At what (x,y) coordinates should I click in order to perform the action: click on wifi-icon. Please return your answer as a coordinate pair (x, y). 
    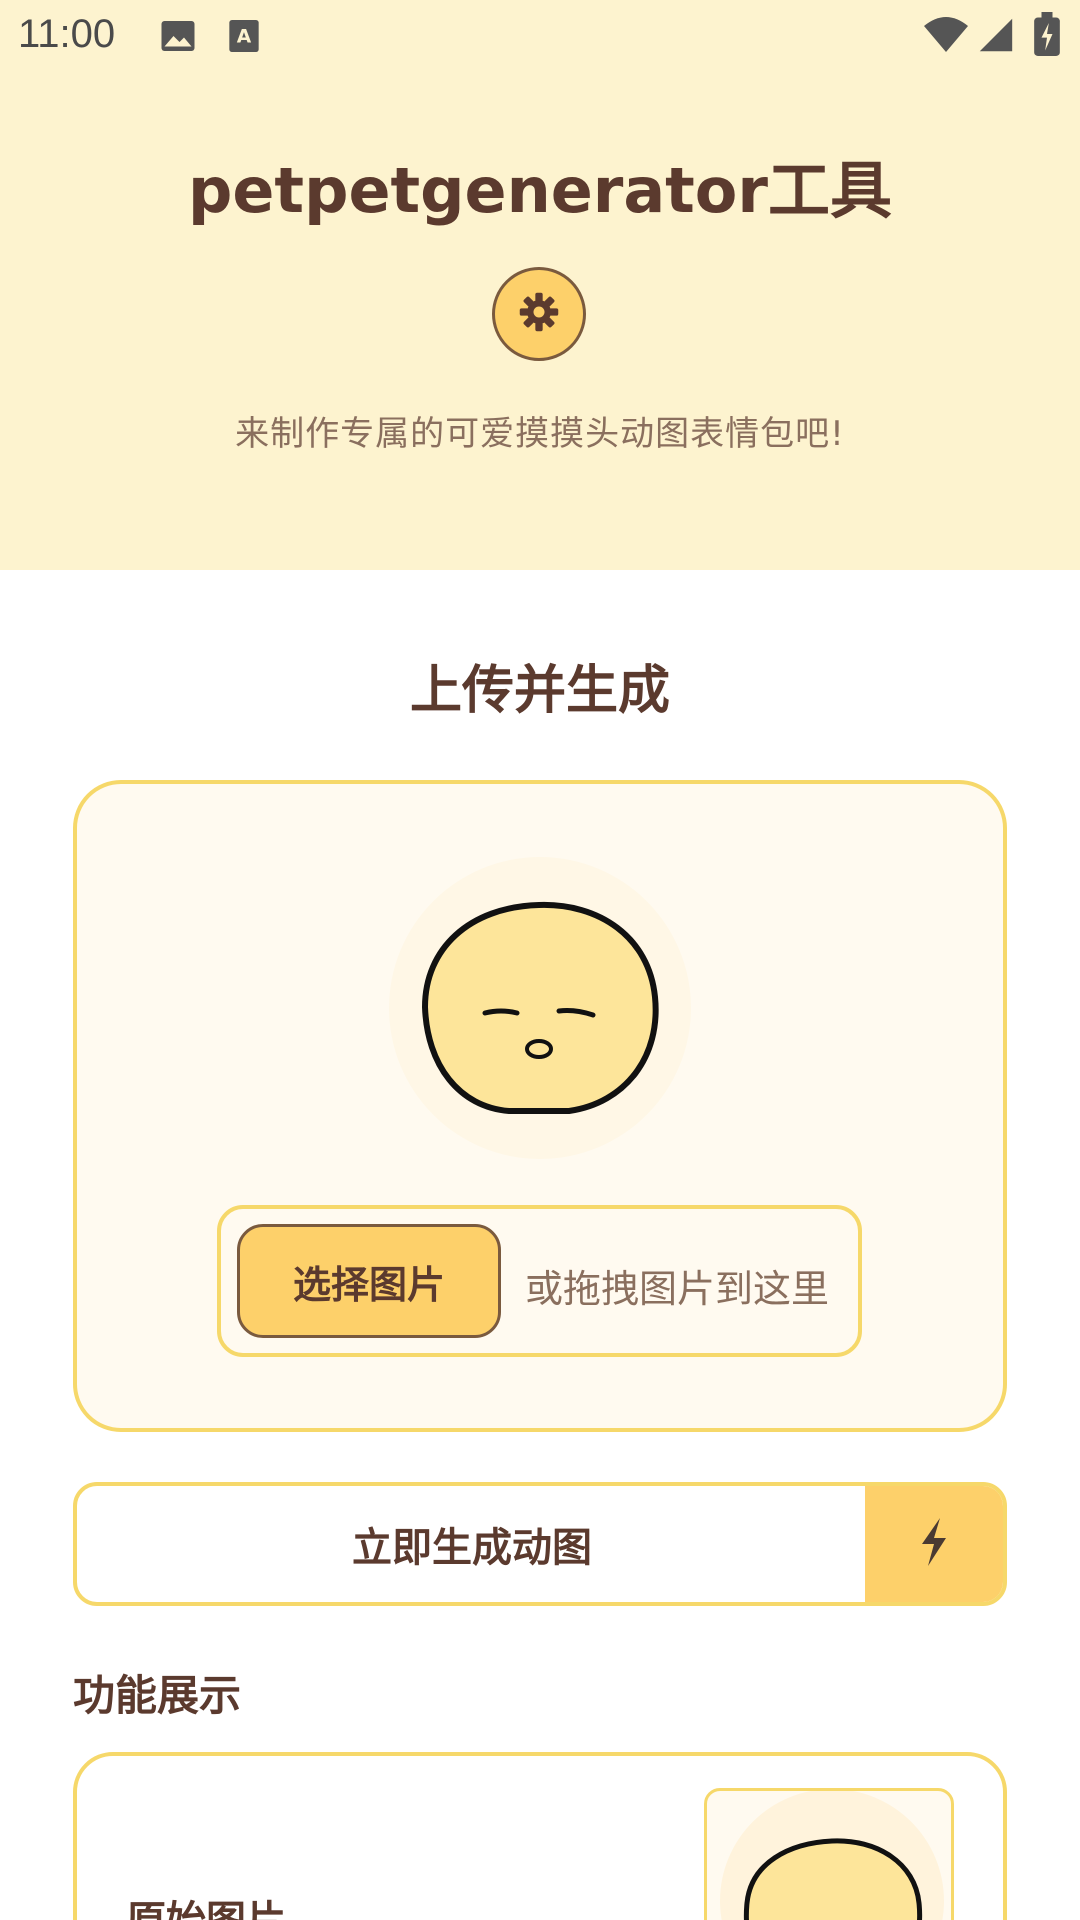
    Looking at the image, I should click on (946, 36).